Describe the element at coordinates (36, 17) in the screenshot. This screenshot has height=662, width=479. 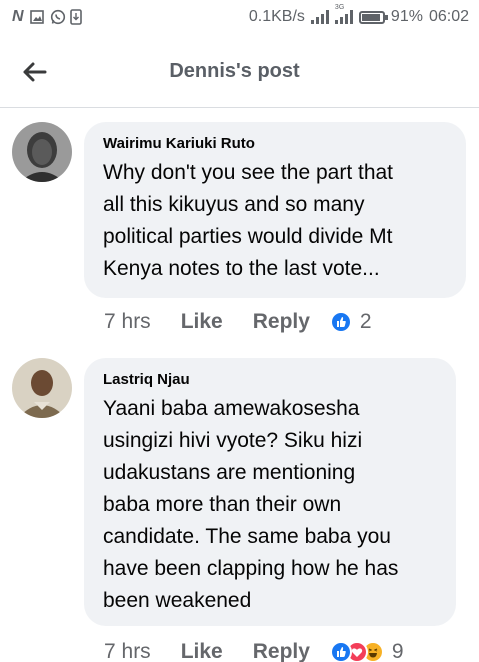
I see `gallery-icon` at that location.